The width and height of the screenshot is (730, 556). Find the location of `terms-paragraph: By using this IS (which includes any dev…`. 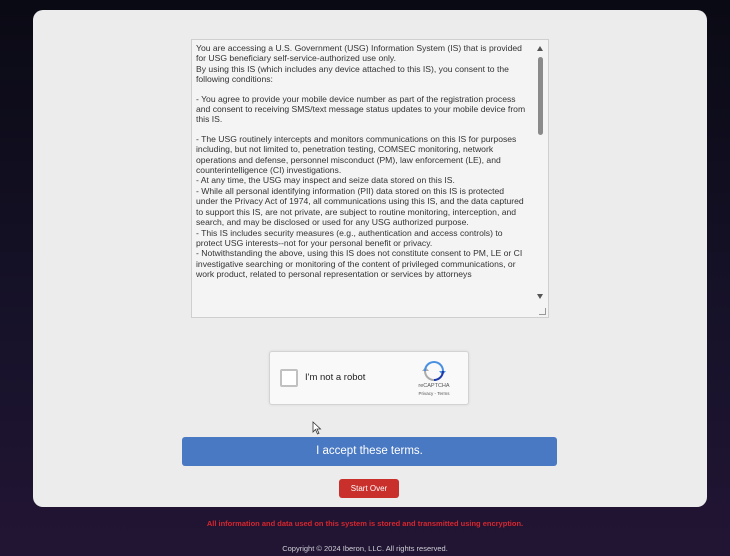

terms-paragraph: By using this IS (which includes any dev… is located at coordinates (352, 74).